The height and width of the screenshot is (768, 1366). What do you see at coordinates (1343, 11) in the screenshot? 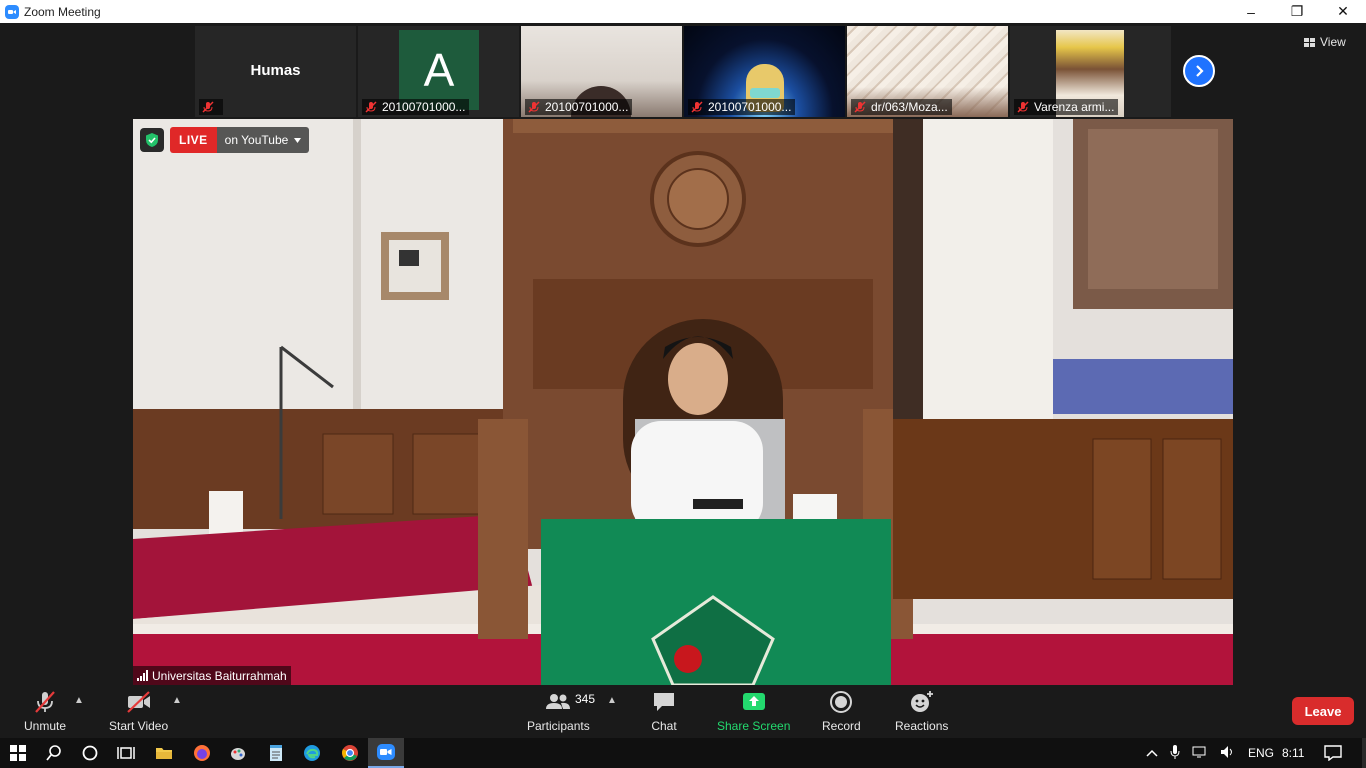
I see `close-button: ✕` at bounding box center [1343, 11].